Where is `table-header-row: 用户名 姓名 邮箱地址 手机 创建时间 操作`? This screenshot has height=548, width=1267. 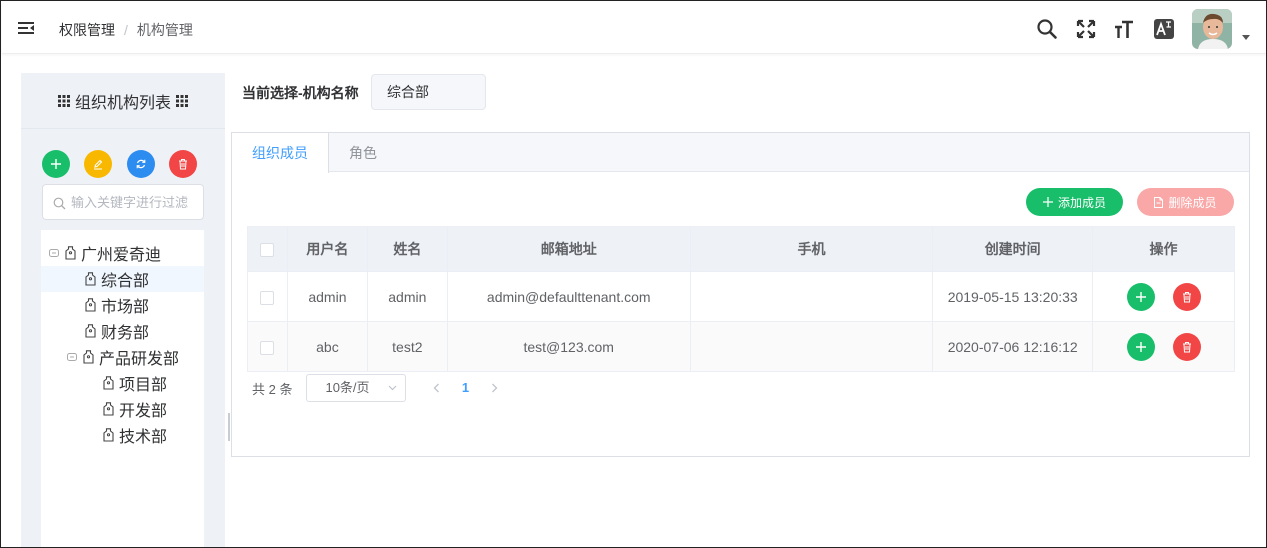
table-header-row: 用户名 姓名 邮箱地址 手机 创建时间 操作 is located at coordinates (741, 249).